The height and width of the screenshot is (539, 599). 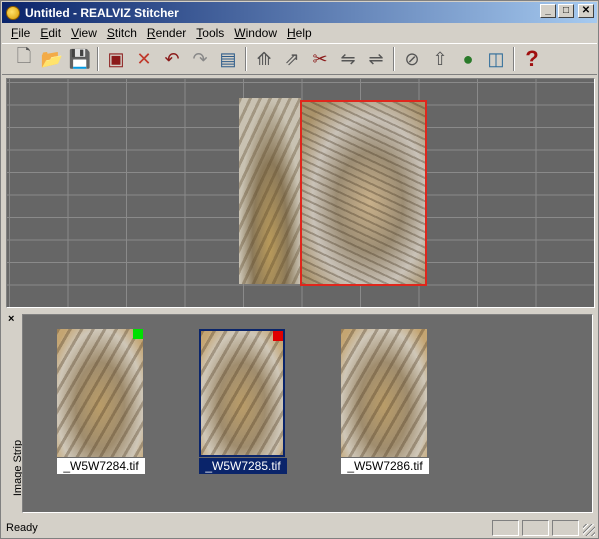 I want to click on color-balance-button: ●, so click(x=468, y=59).